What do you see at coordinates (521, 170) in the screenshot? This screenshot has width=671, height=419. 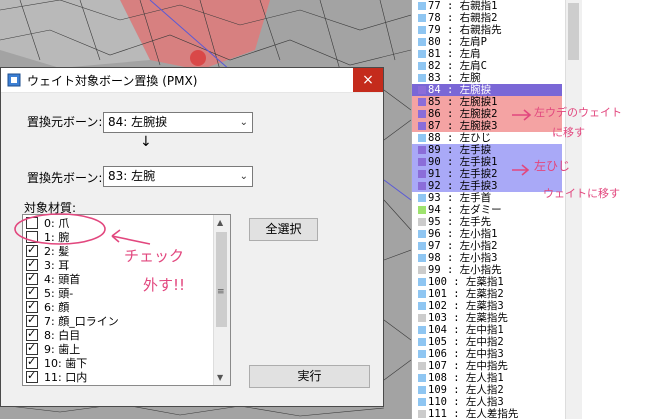 I see `lower-arrow-icon` at bounding box center [521, 170].